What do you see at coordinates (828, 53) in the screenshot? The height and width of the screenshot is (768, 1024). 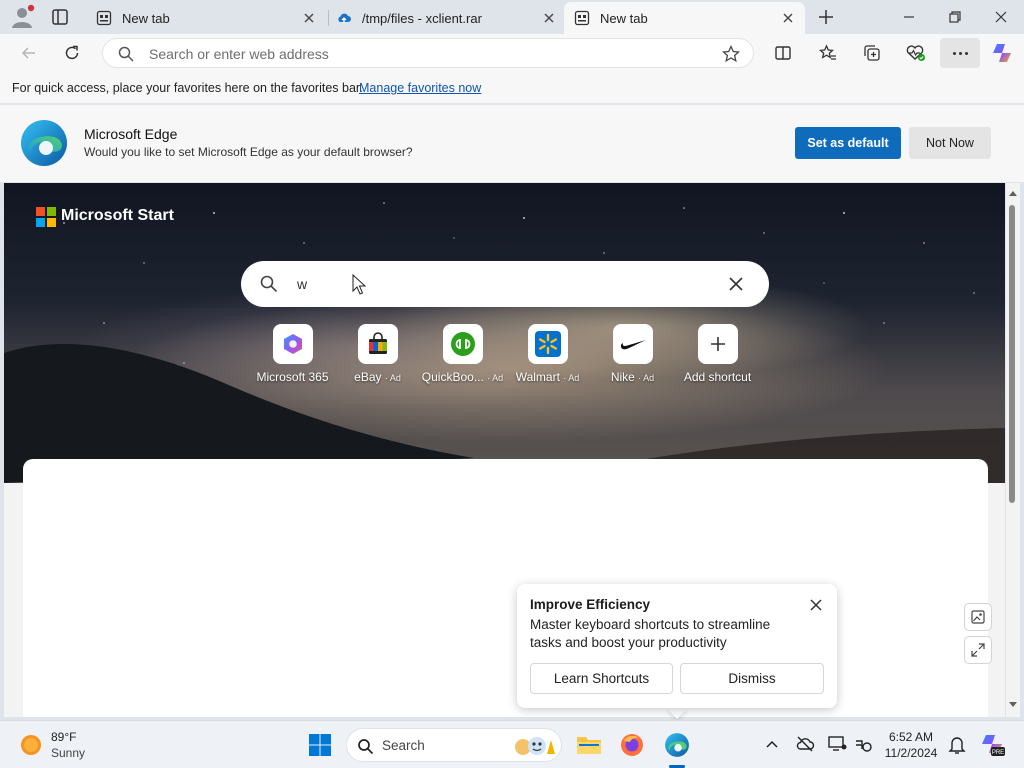 I see `favorites-button` at bounding box center [828, 53].